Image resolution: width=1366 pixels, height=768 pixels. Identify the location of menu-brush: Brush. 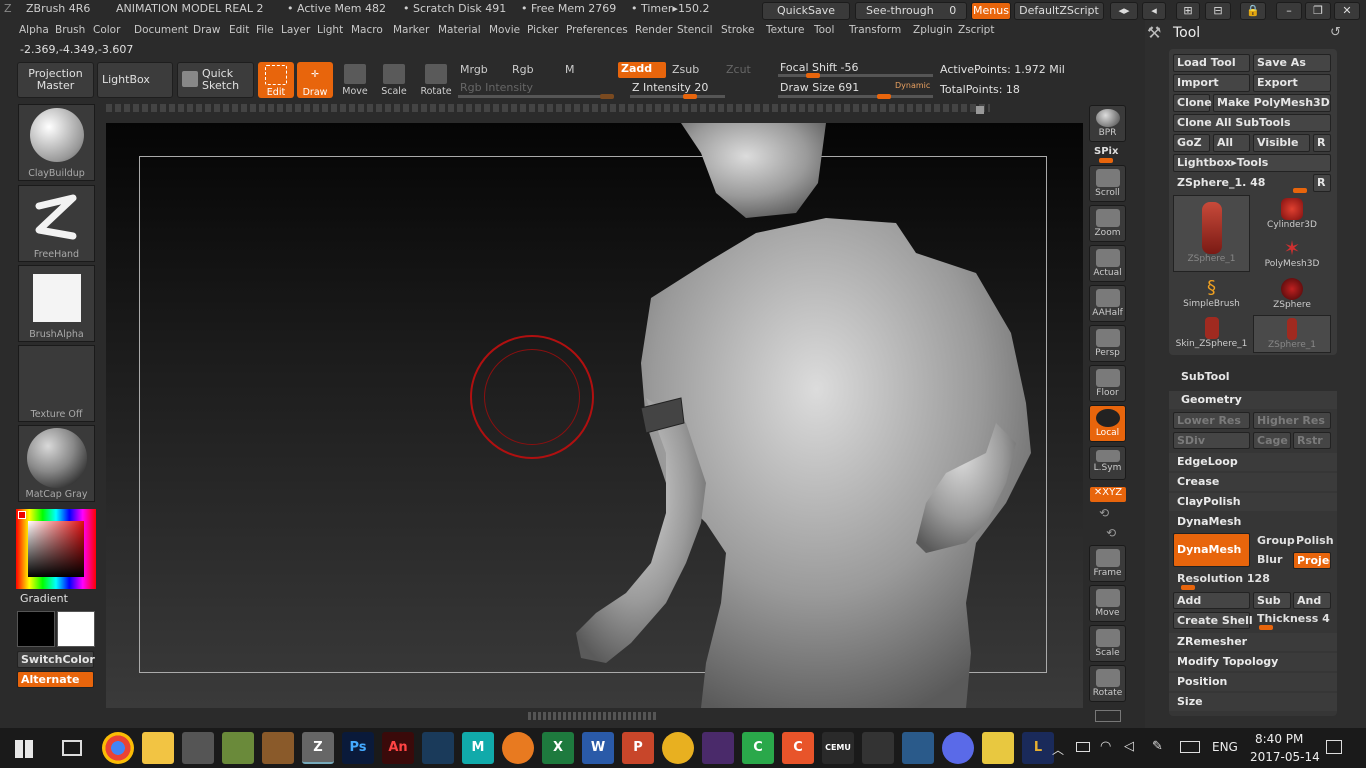
(70, 30).